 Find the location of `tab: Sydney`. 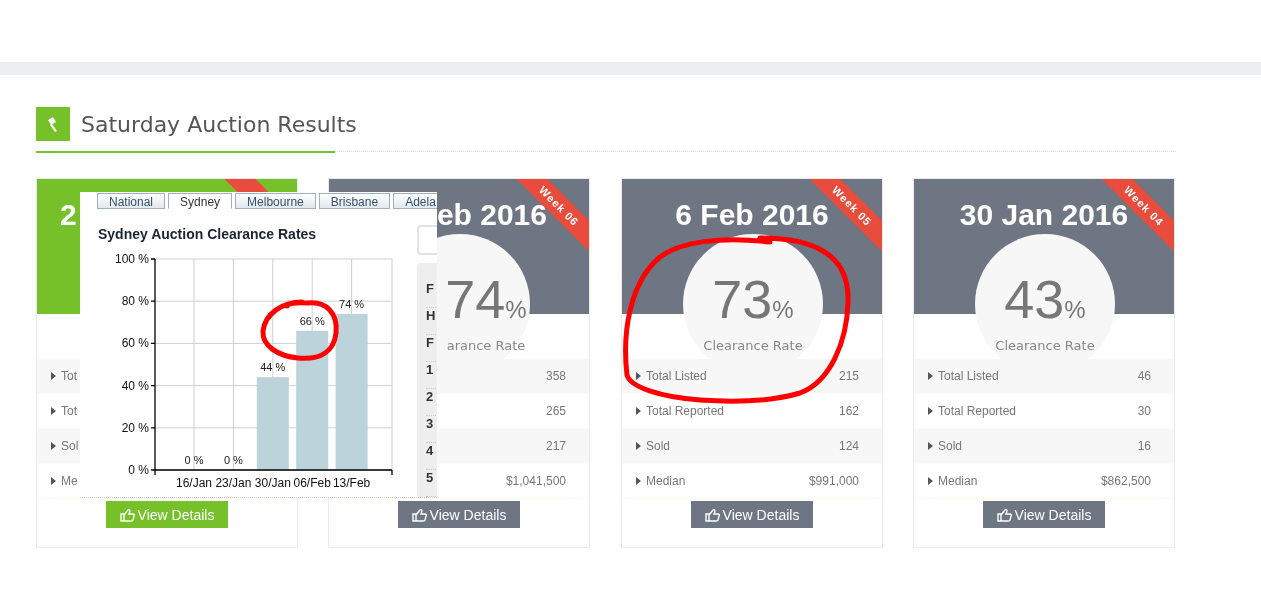

tab: Sydney is located at coordinates (200, 201).